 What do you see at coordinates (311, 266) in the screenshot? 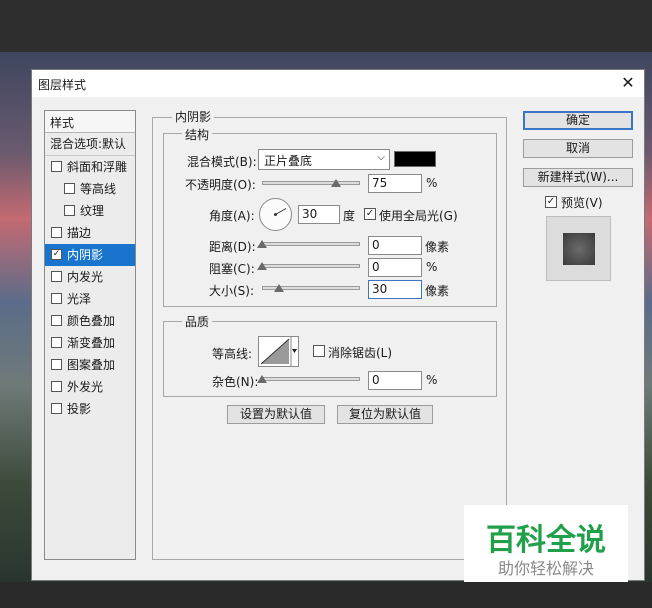
I see `choke-slider-track` at bounding box center [311, 266].